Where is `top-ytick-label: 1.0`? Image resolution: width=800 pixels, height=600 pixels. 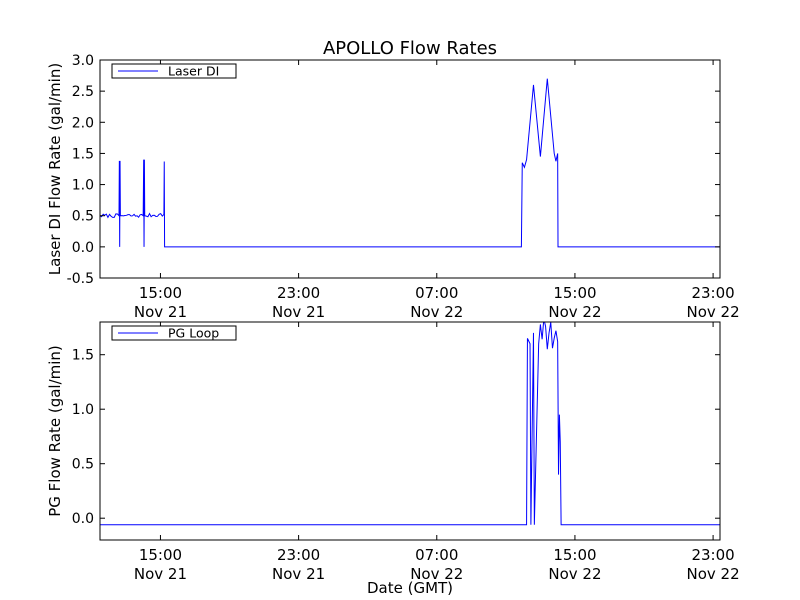
top-ytick-label: 1.0 is located at coordinates (83, 186).